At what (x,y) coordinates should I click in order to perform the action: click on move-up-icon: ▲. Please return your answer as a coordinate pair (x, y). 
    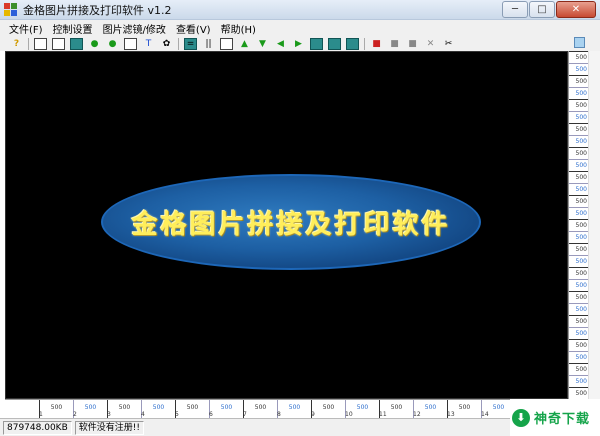
    Looking at the image, I should click on (244, 44).